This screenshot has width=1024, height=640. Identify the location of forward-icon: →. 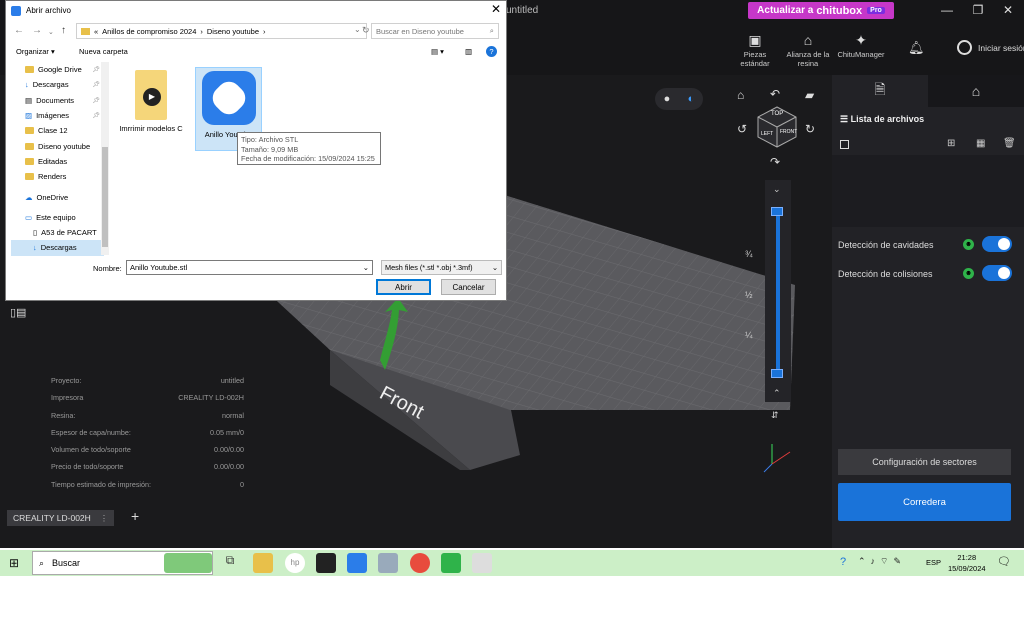
(37, 30).